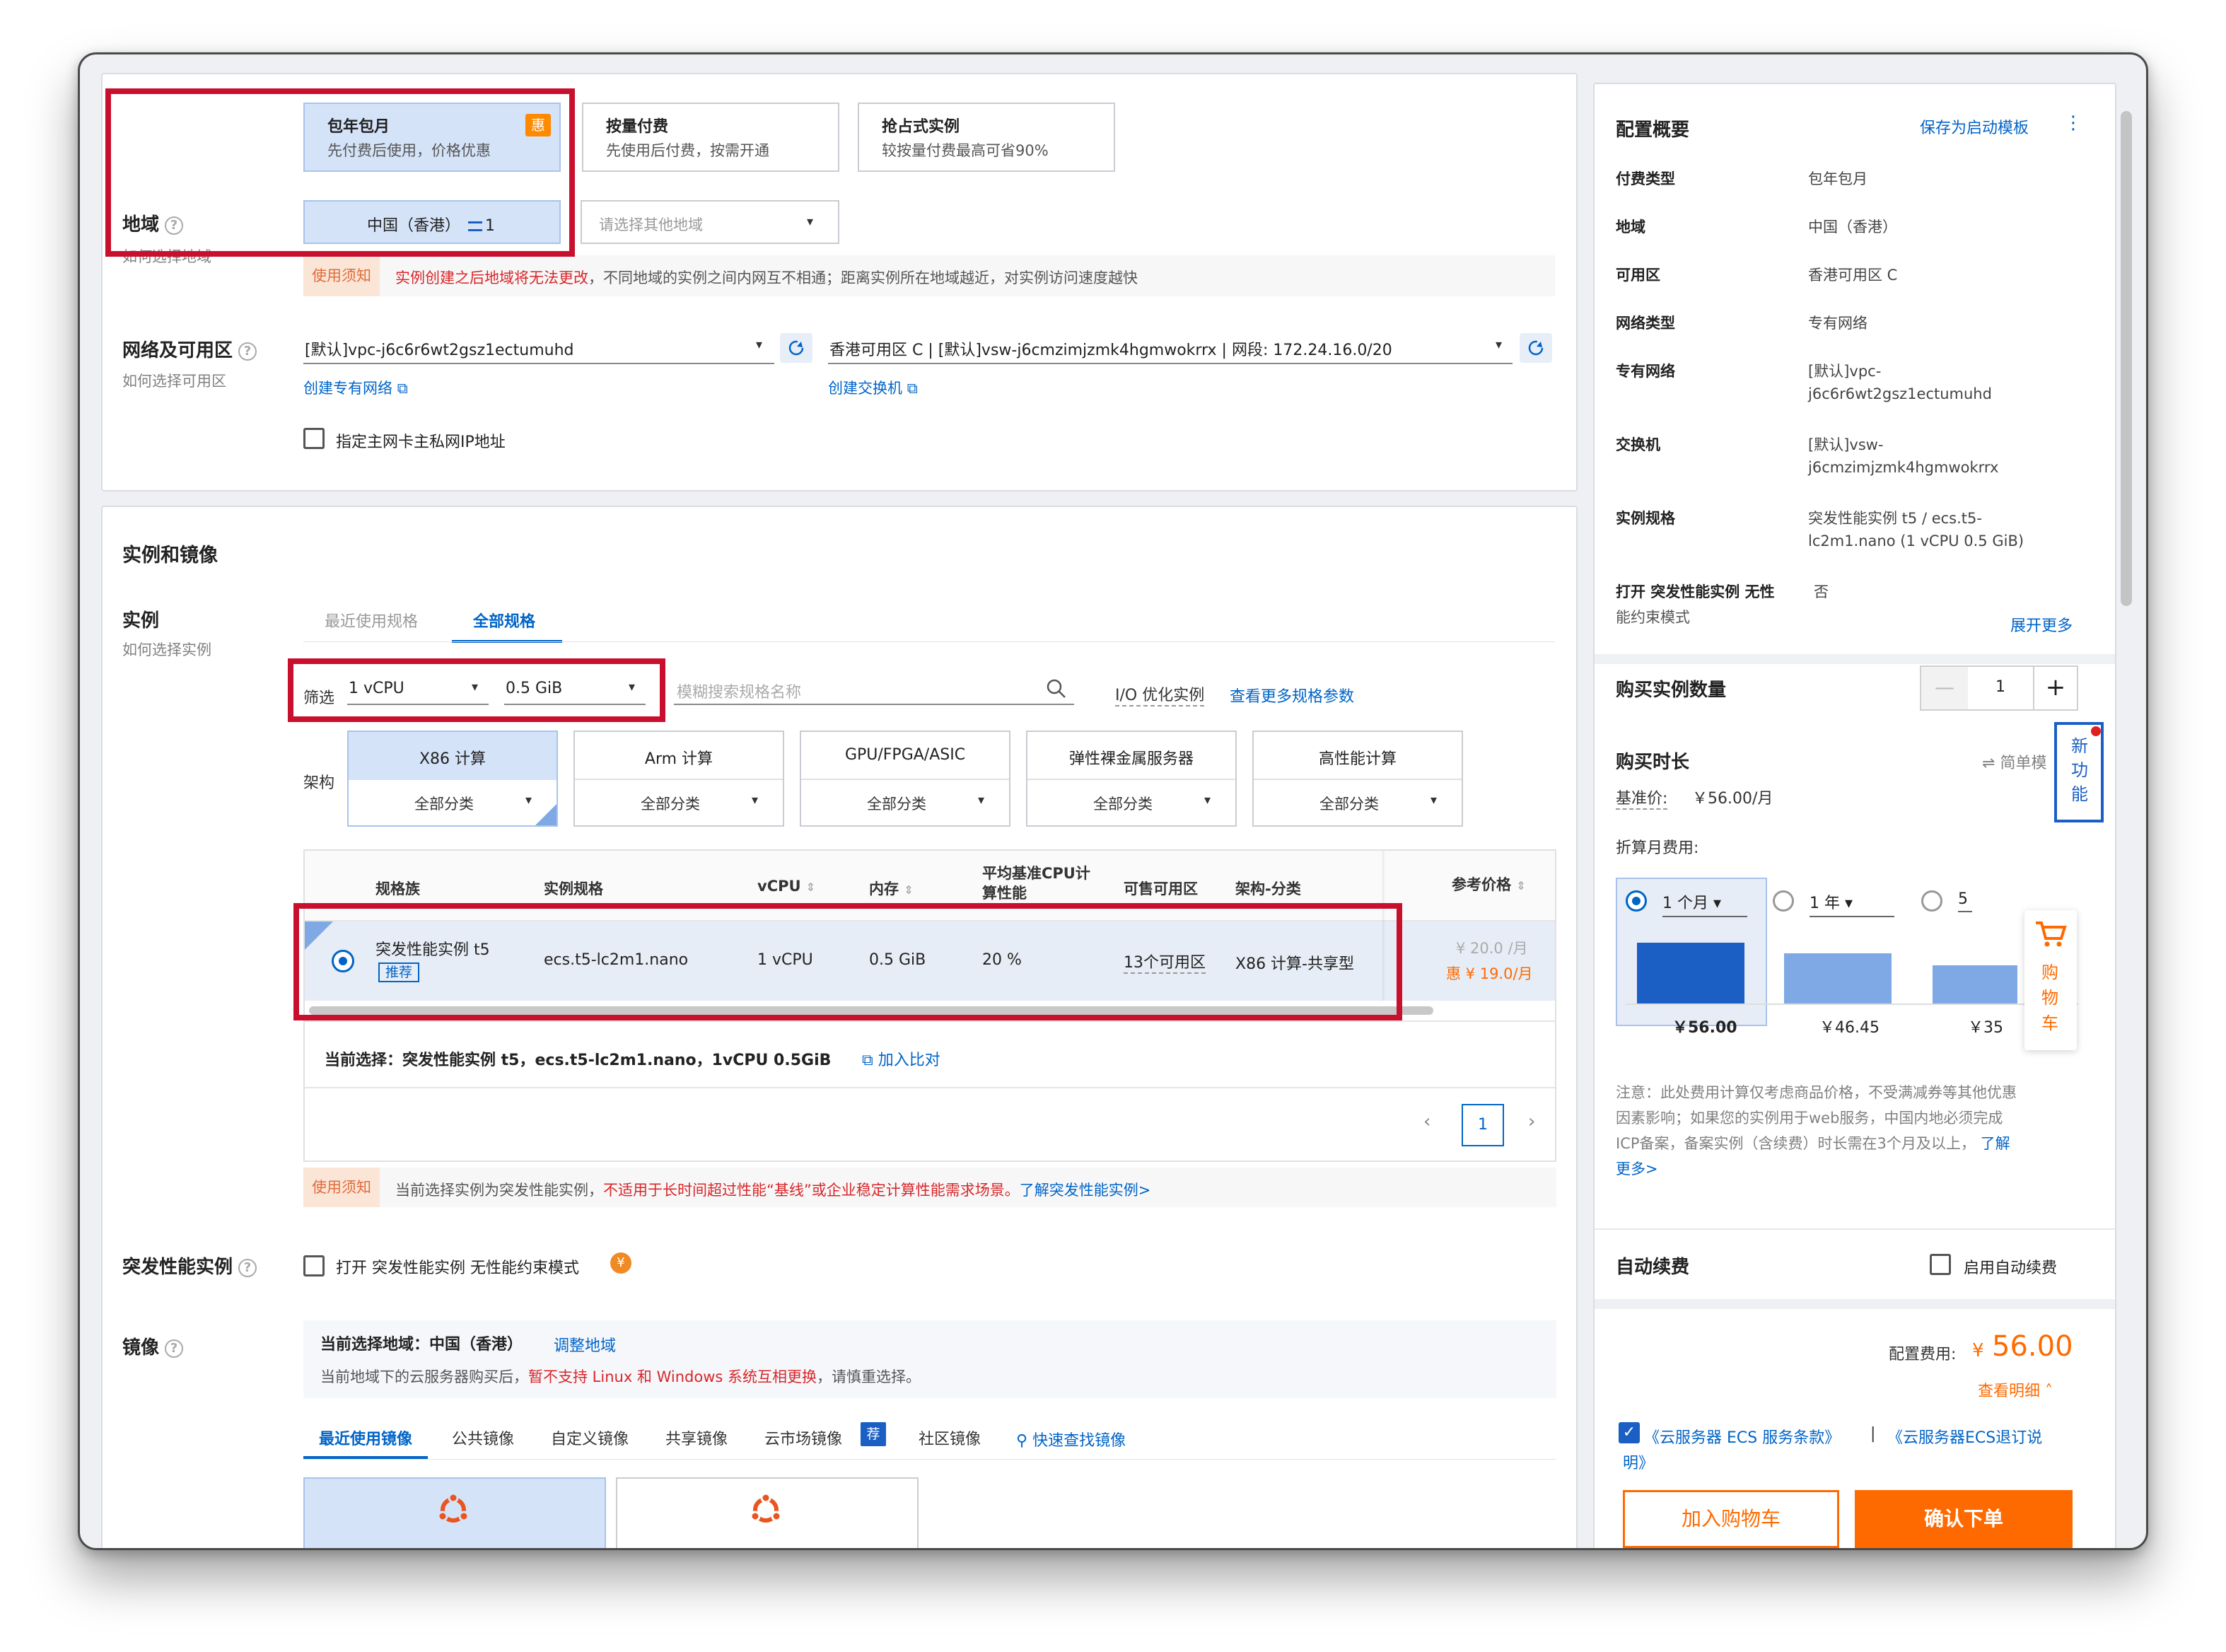 The image size is (2226, 1652). I want to click on summary-value: 突发性能实例 t5 / ecs.t5-, so click(1895, 519).